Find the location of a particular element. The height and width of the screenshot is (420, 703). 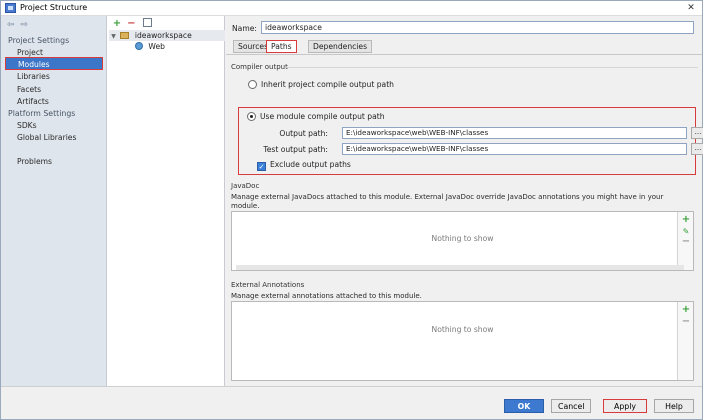

sidebar-item-libraries: Libraries is located at coordinates (33, 76).